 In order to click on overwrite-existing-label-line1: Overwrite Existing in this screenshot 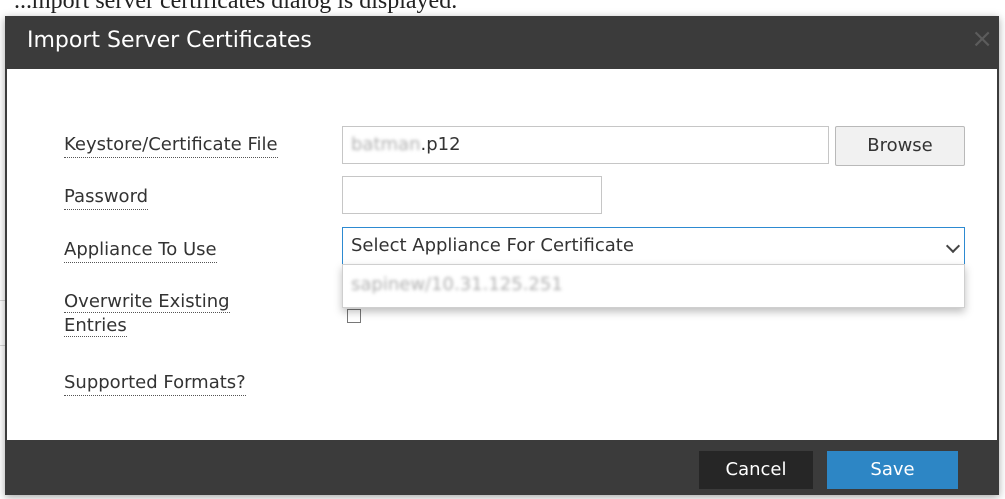, I will do `click(147, 302)`.